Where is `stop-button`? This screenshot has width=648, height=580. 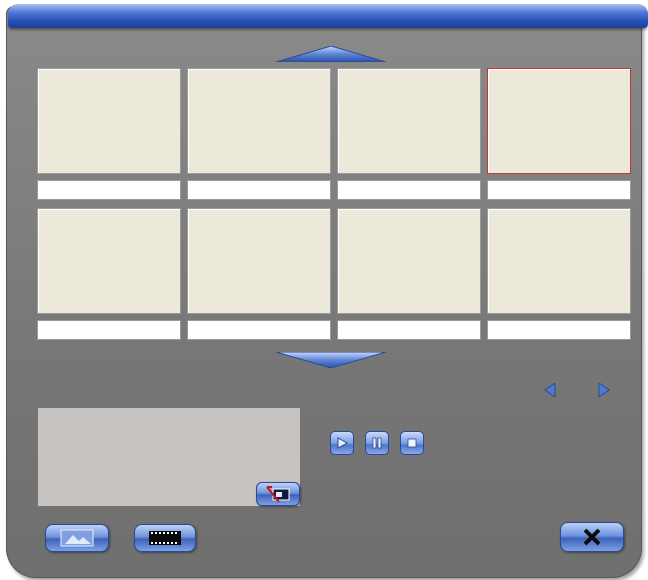
stop-button is located at coordinates (412, 443).